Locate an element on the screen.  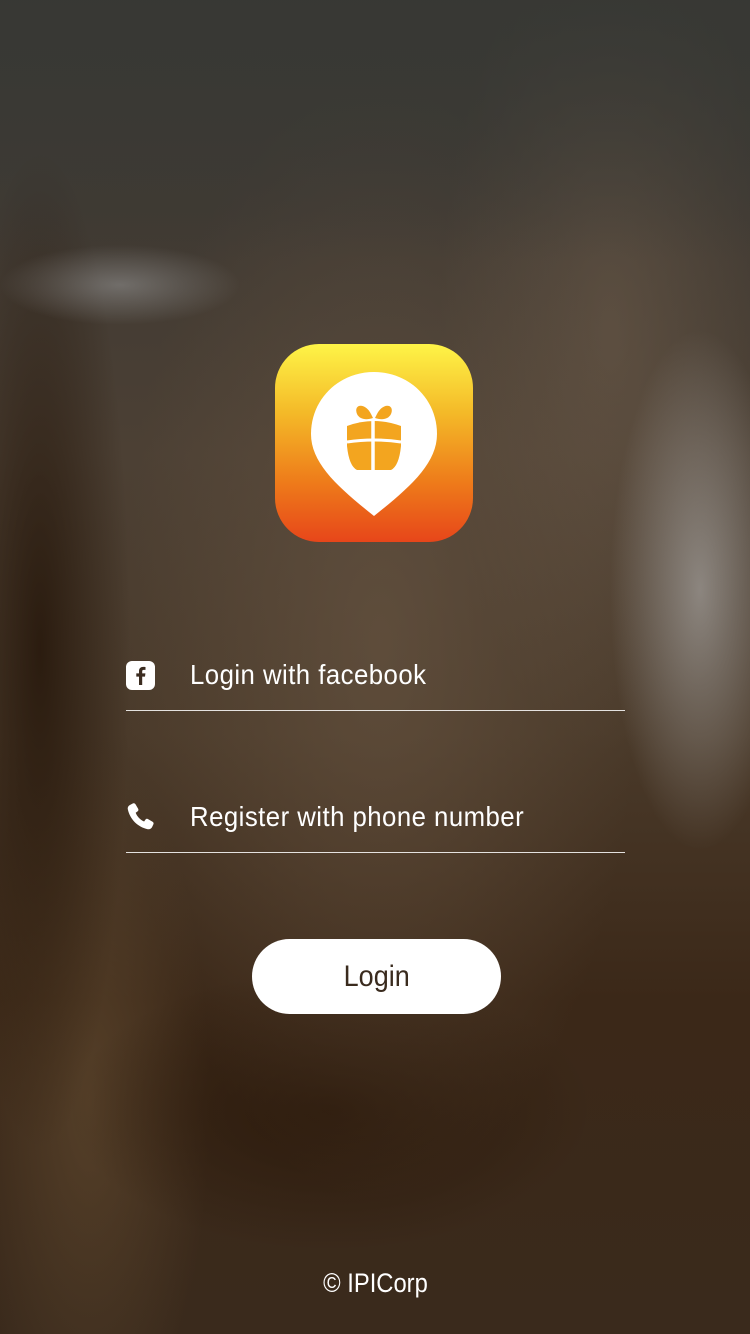
login-button: Login is located at coordinates (376, 976).